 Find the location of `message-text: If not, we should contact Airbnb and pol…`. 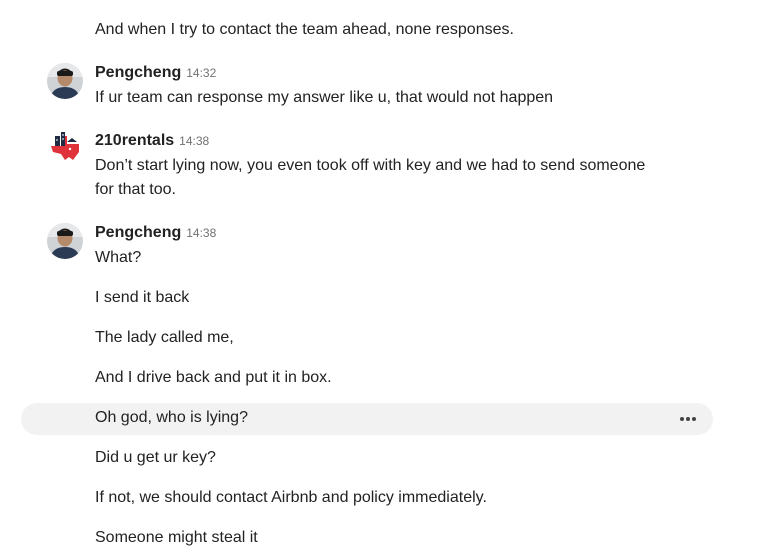

message-text: If not, we should contact Airbnb and pol… is located at coordinates (291, 497).